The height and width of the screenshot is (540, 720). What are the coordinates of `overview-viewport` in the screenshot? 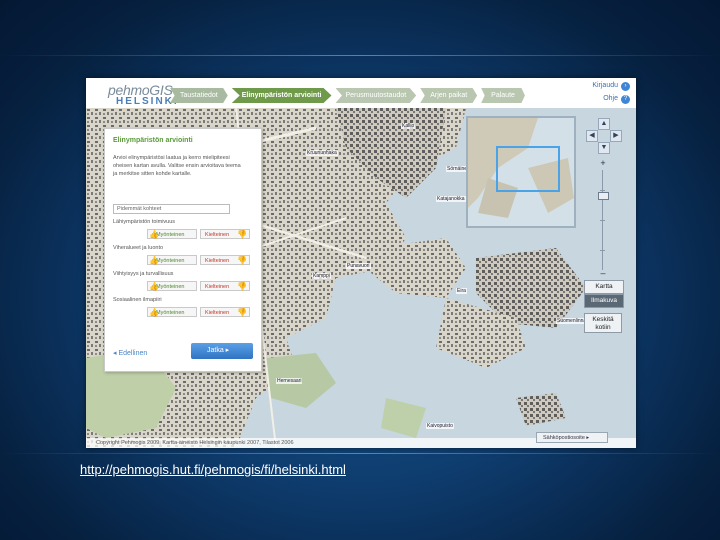 It's located at (528, 169).